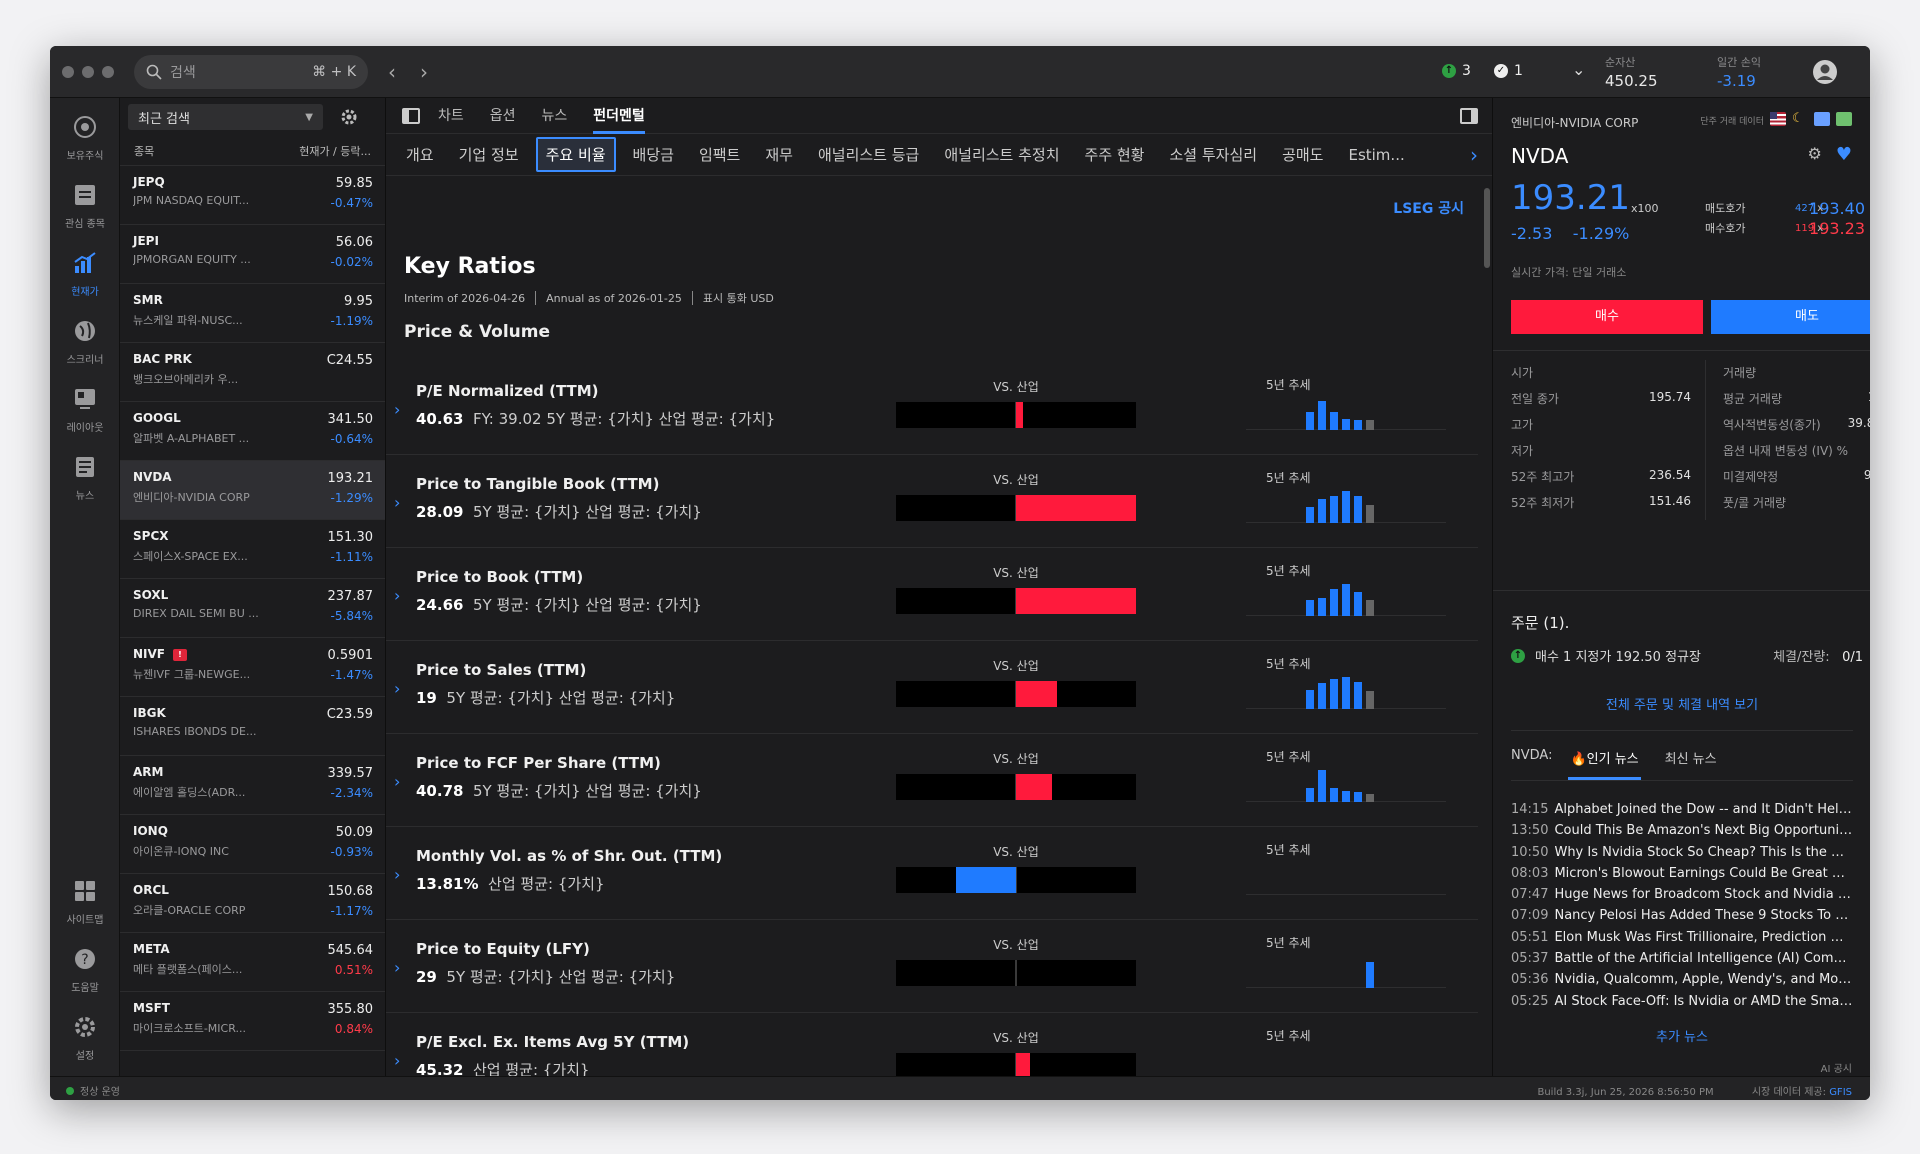 This screenshot has height=1154, width=1920. I want to click on avatar, so click(1825, 74).